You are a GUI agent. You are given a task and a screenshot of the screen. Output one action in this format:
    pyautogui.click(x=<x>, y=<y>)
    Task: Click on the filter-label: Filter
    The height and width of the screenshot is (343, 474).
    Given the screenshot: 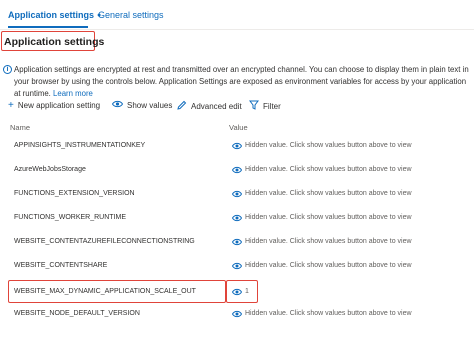 What is the action you would take?
    pyautogui.click(x=272, y=106)
    